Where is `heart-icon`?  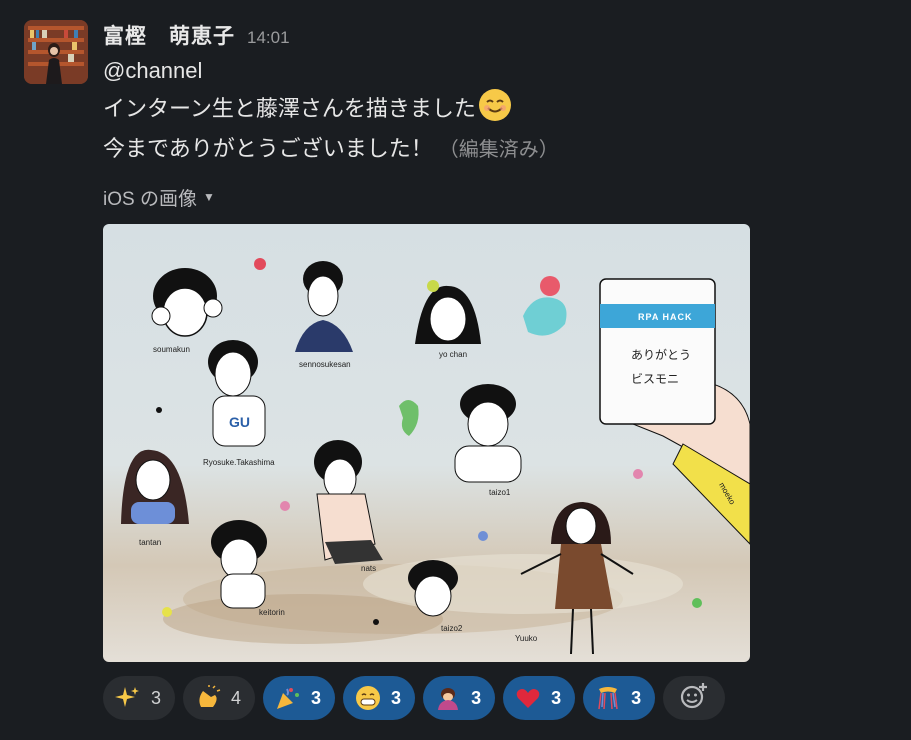
heart-icon is located at coordinates (528, 698).